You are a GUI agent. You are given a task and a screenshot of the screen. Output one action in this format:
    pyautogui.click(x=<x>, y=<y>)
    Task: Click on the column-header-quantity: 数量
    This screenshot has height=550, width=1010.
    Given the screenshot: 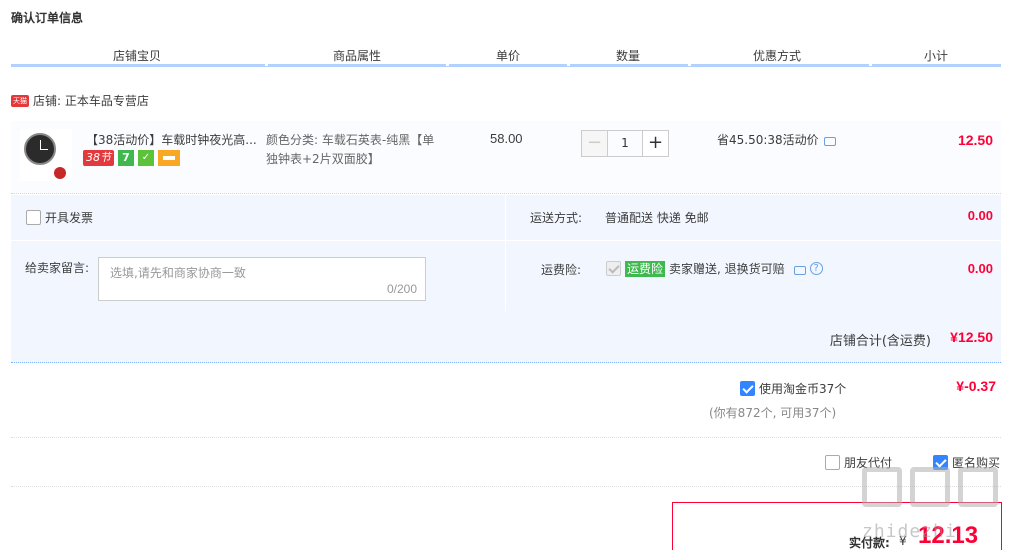 What is the action you would take?
    pyautogui.click(x=629, y=60)
    